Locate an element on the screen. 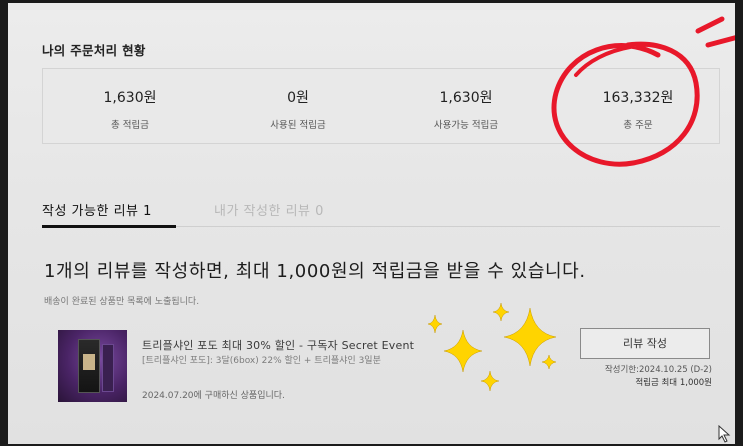 The width and height of the screenshot is (743, 446). sparkle-large-icon is located at coordinates (530, 337).